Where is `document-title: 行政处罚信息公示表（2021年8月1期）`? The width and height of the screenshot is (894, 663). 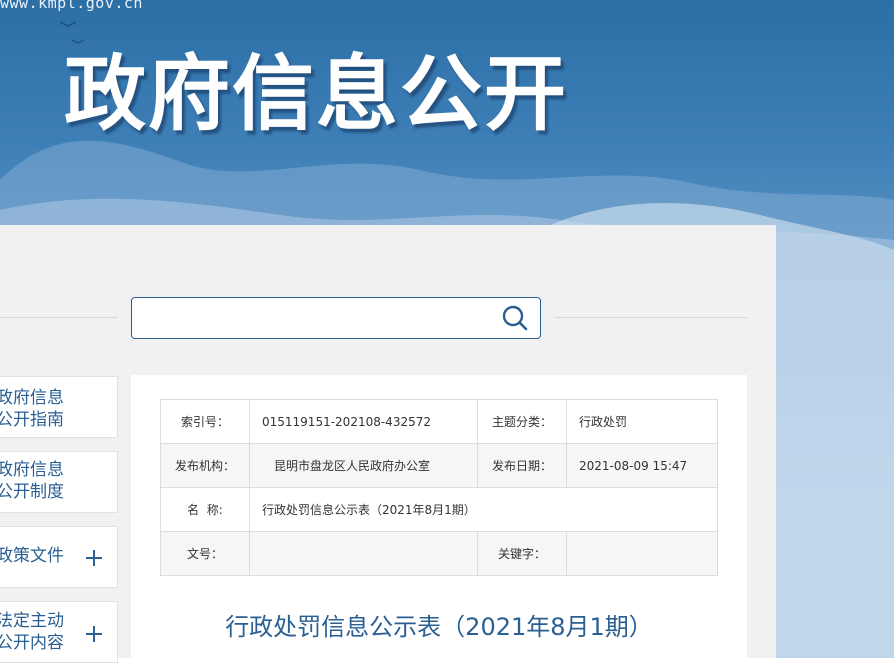
document-title: 行政处罚信息公示表（2021年8月1期） is located at coordinates (439, 627).